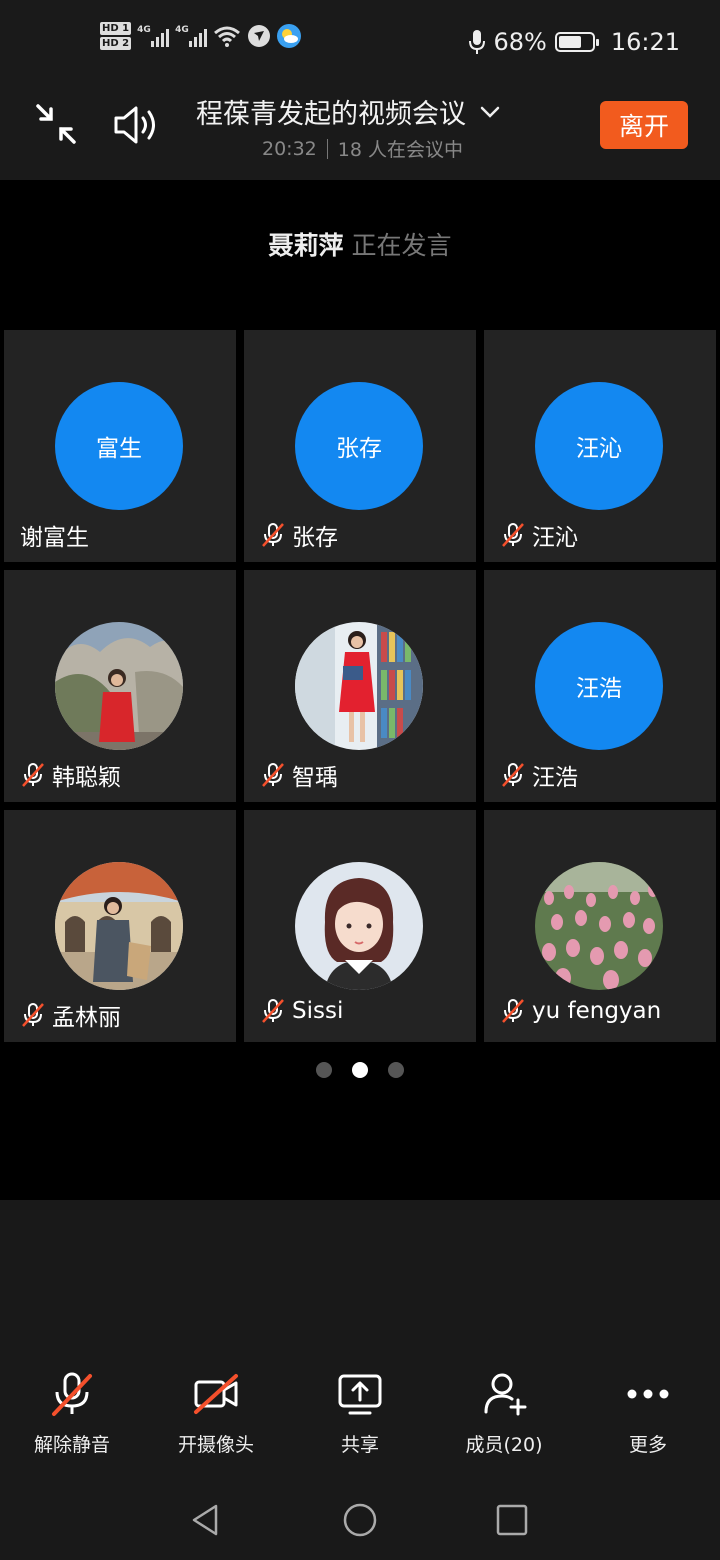 The width and height of the screenshot is (720, 1560). What do you see at coordinates (71, 1445) in the screenshot?
I see `unmute-label: 解除静音` at bounding box center [71, 1445].